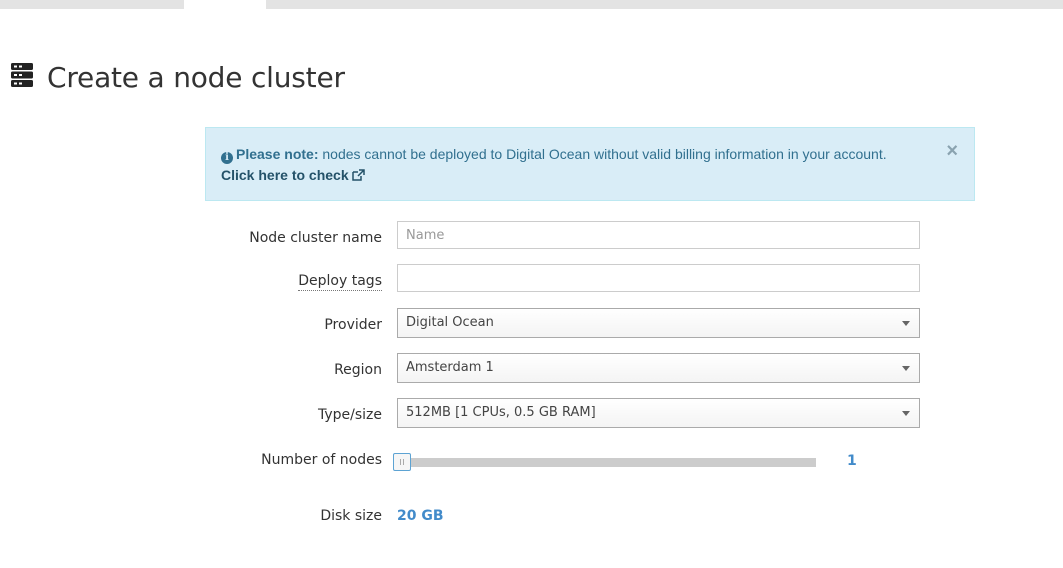 This screenshot has height=568, width=1063. What do you see at coordinates (277, 154) in the screenshot?
I see `alert-note-label: Please note:` at bounding box center [277, 154].